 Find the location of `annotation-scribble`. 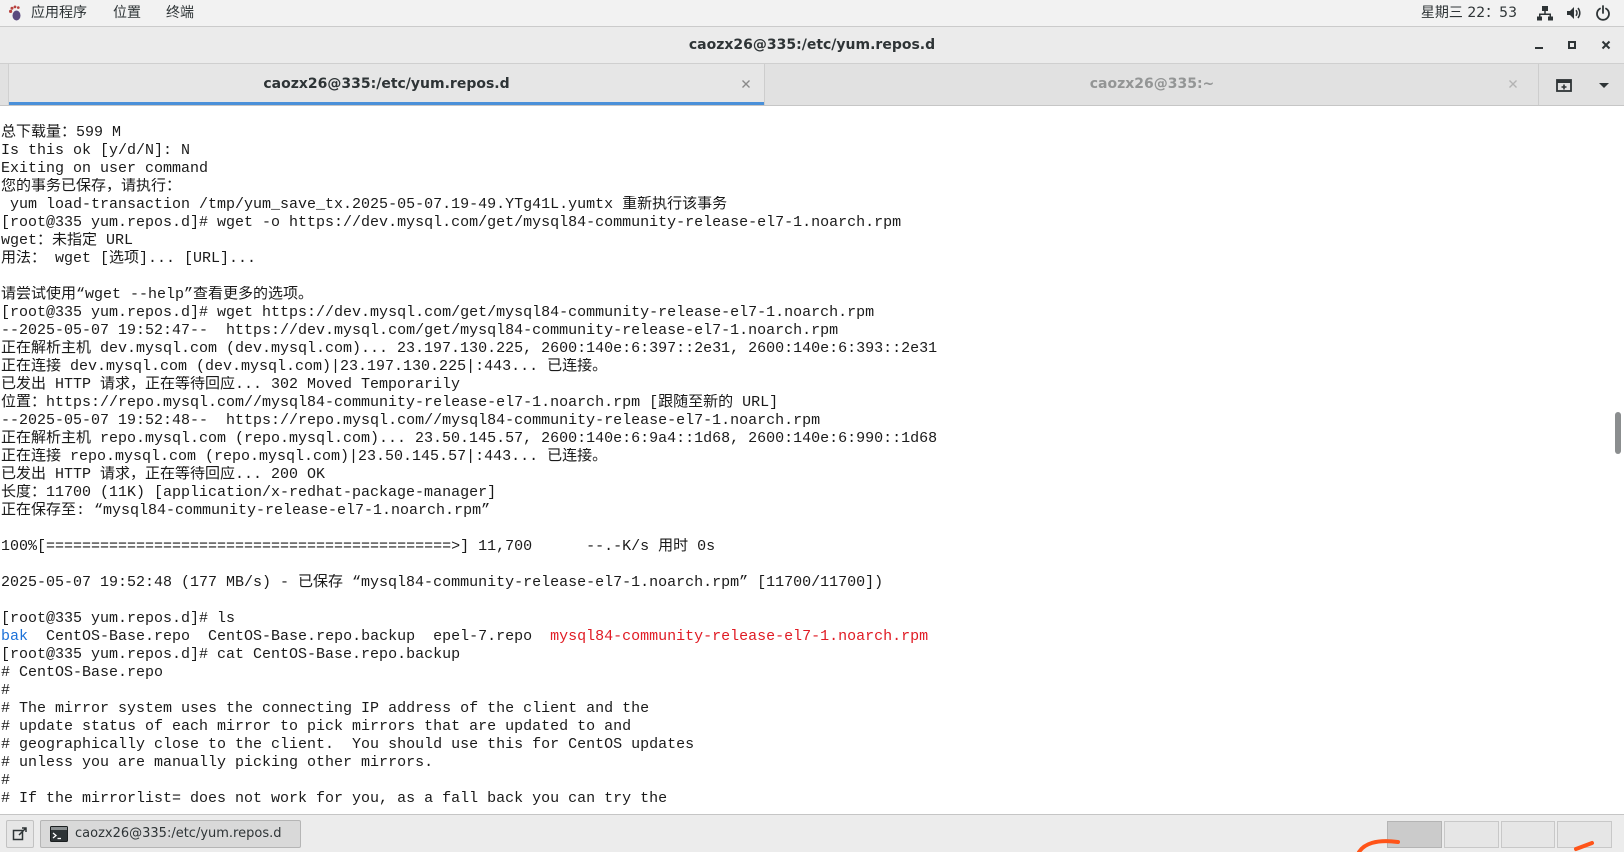

annotation-scribble is located at coordinates (1475, 845).